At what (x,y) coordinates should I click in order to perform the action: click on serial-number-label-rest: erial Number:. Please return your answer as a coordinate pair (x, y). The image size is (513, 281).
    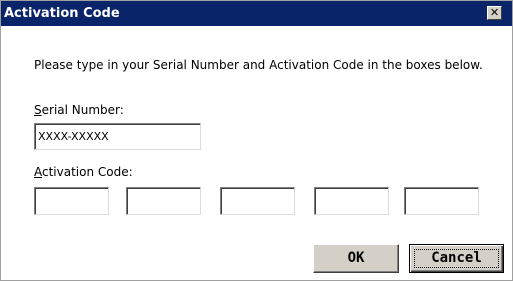
    Looking at the image, I should click on (82, 110).